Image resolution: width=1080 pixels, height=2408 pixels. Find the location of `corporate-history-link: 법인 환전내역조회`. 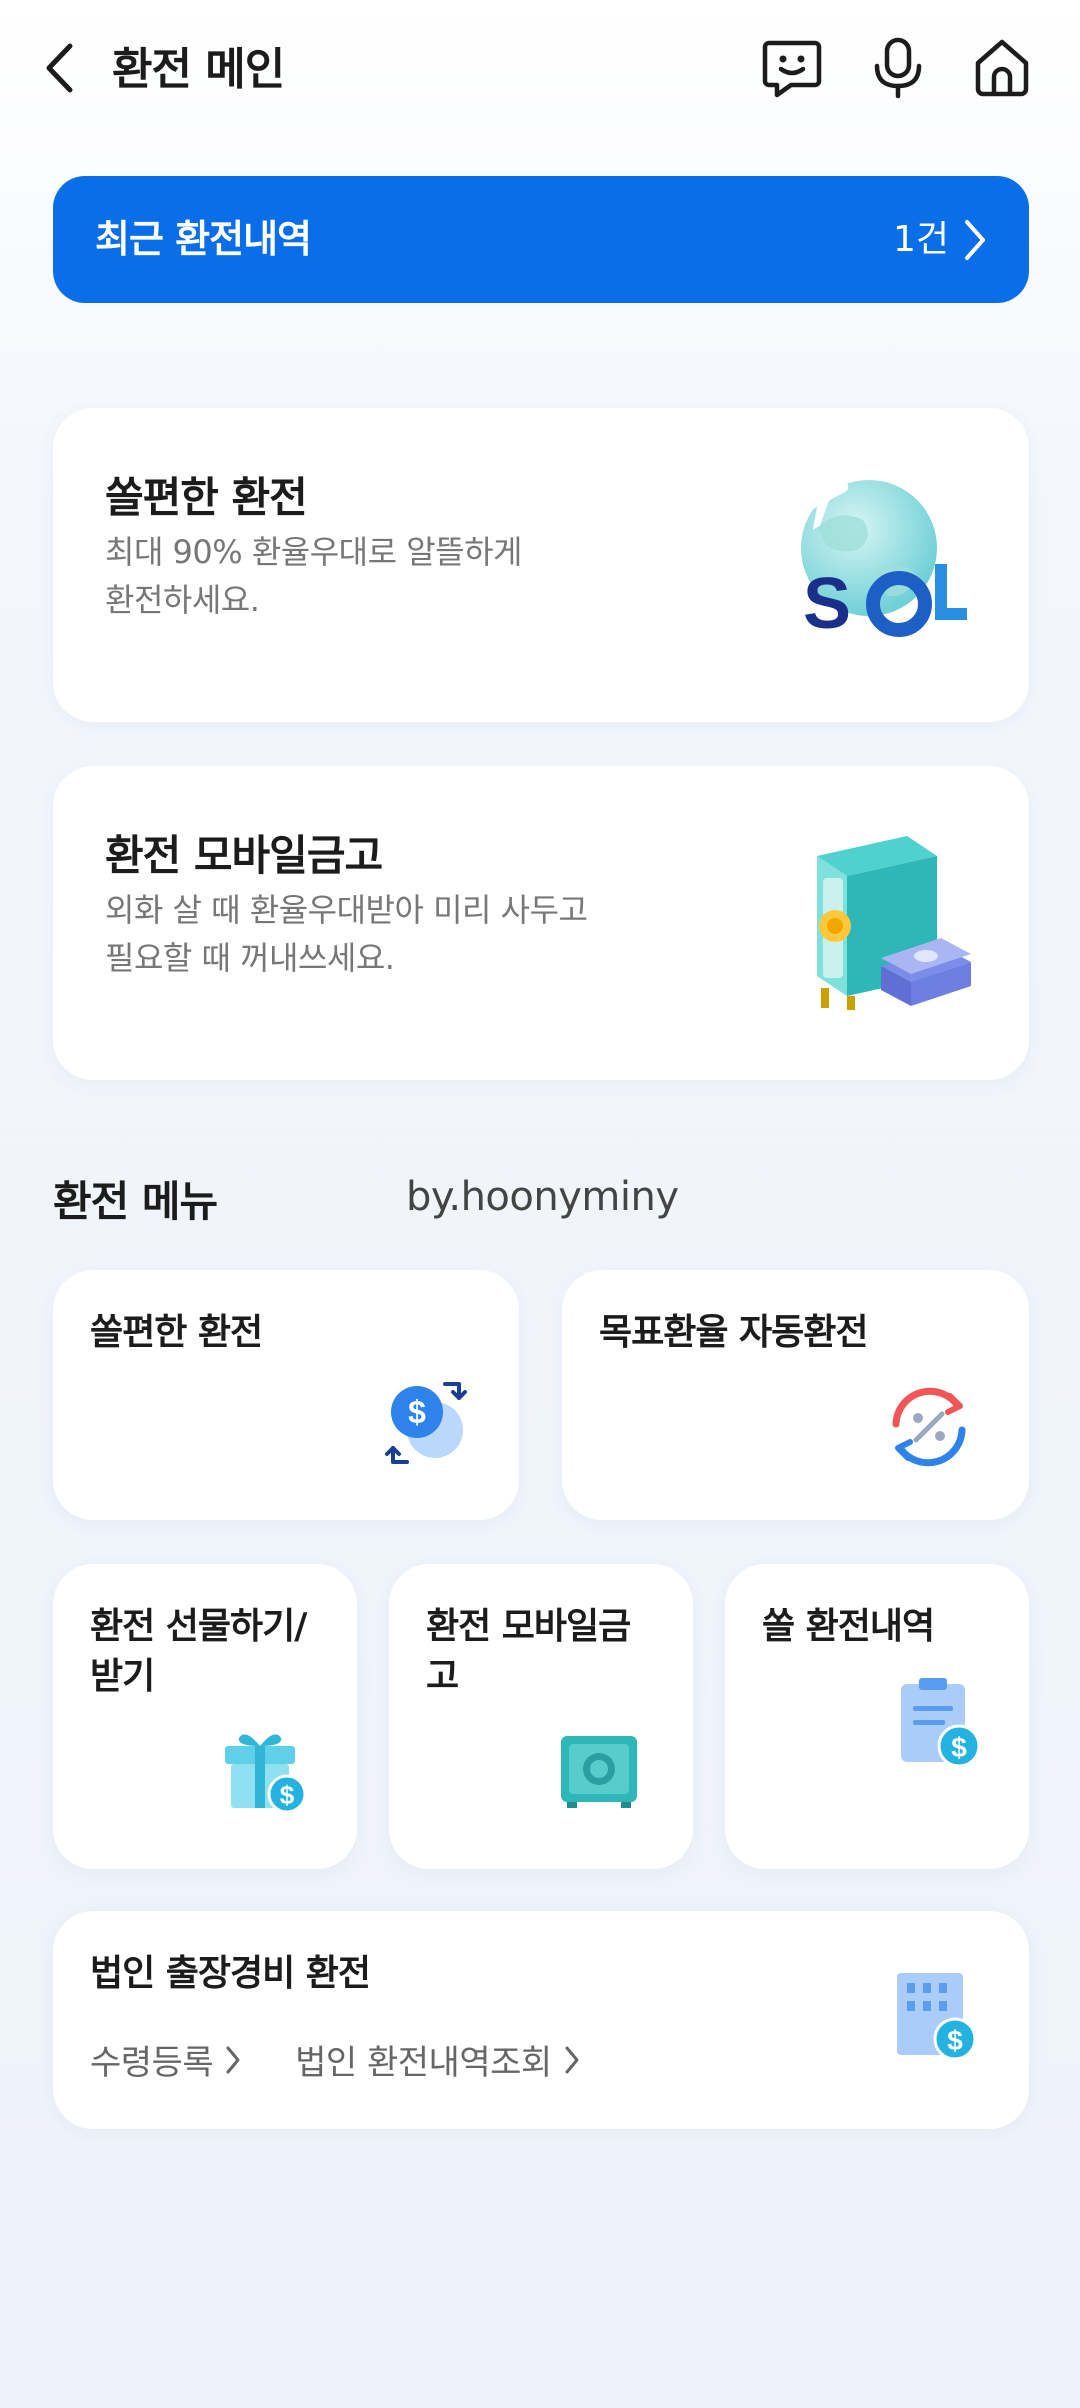

corporate-history-link: 법인 환전내역조회 is located at coordinates (437, 2059).